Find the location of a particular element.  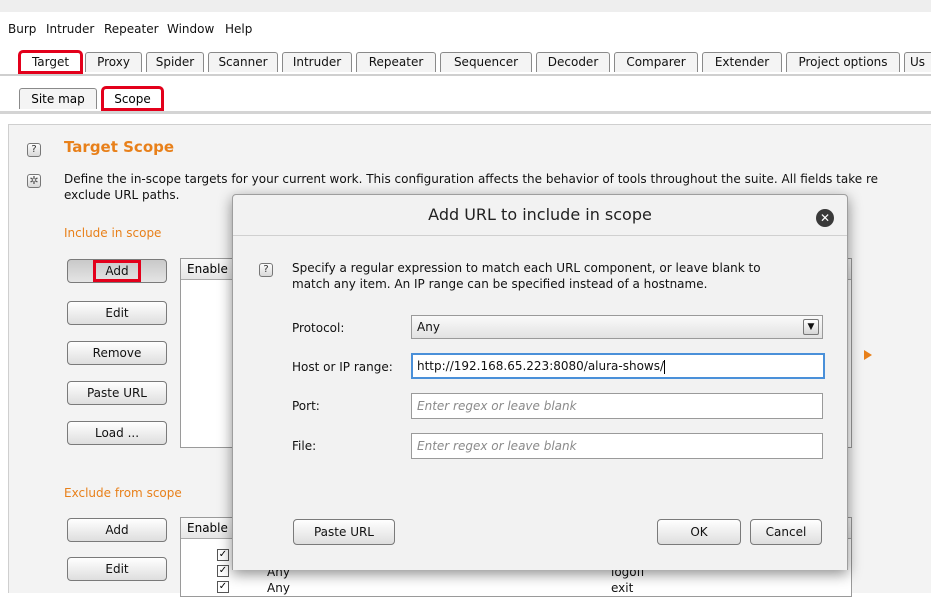

ok-button: OK is located at coordinates (699, 532).